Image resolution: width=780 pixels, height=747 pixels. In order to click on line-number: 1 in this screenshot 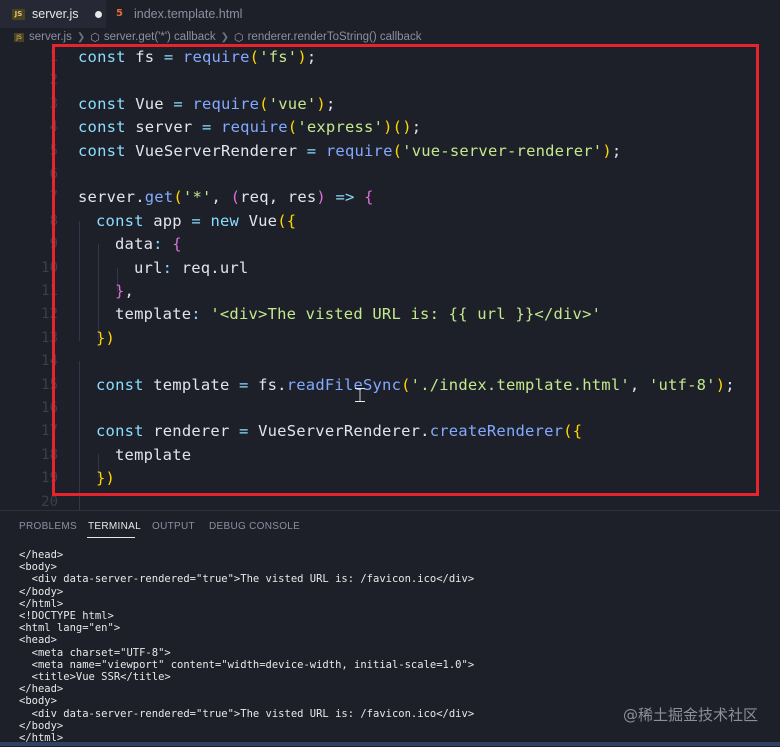, I will do `click(53, 57)`.